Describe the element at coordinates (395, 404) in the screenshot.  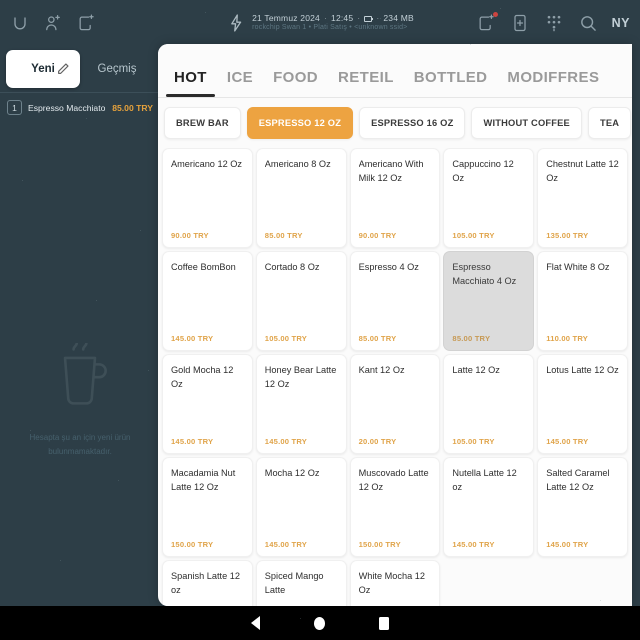
I see `product-card: Kant 12 Oz 20.00 TRY` at that location.